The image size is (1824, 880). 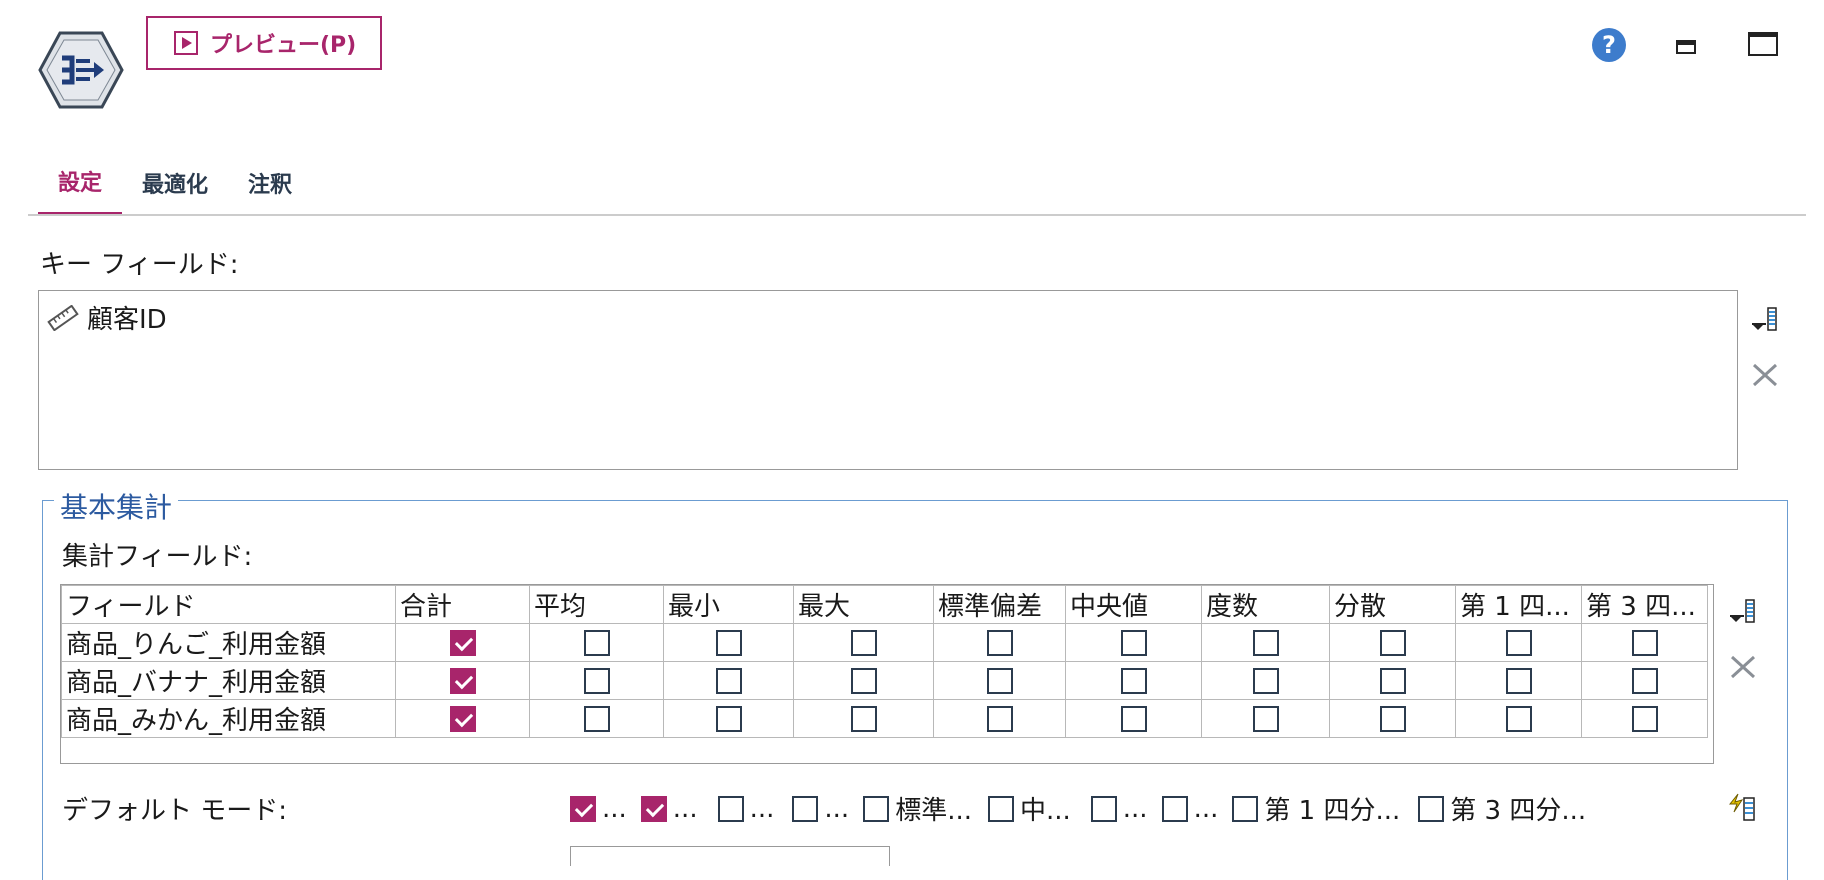 I want to click on tab-optimization: 最適化, so click(x=175, y=183).